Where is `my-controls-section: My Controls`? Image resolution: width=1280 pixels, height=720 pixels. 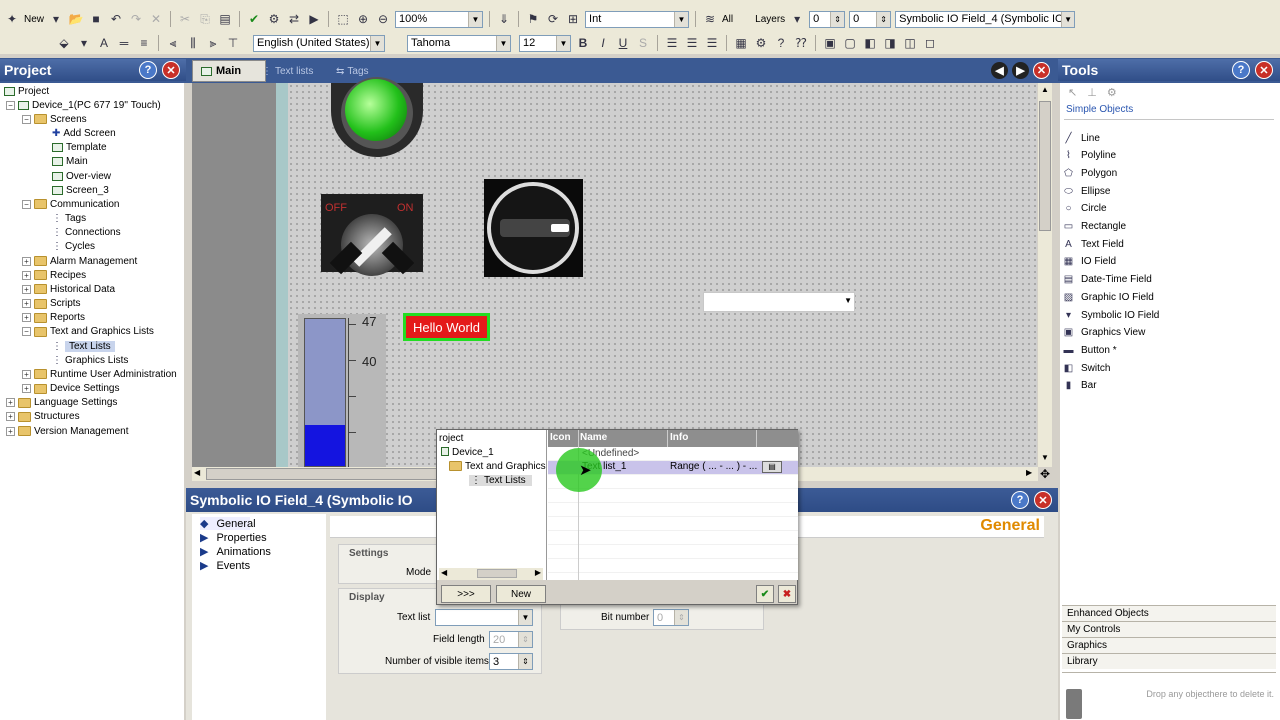 my-controls-section: My Controls is located at coordinates (1169, 629).